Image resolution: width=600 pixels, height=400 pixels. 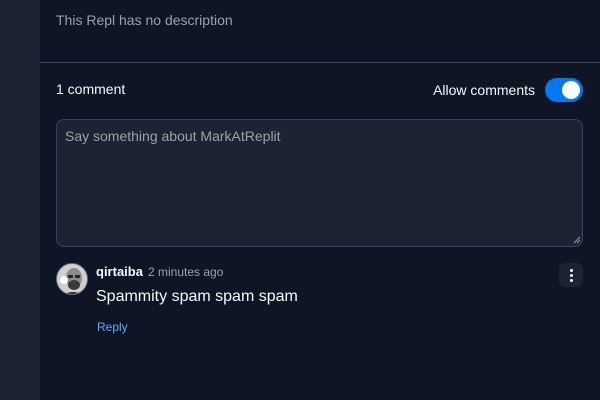 I want to click on resize-handle-icon, so click(x=577, y=240).